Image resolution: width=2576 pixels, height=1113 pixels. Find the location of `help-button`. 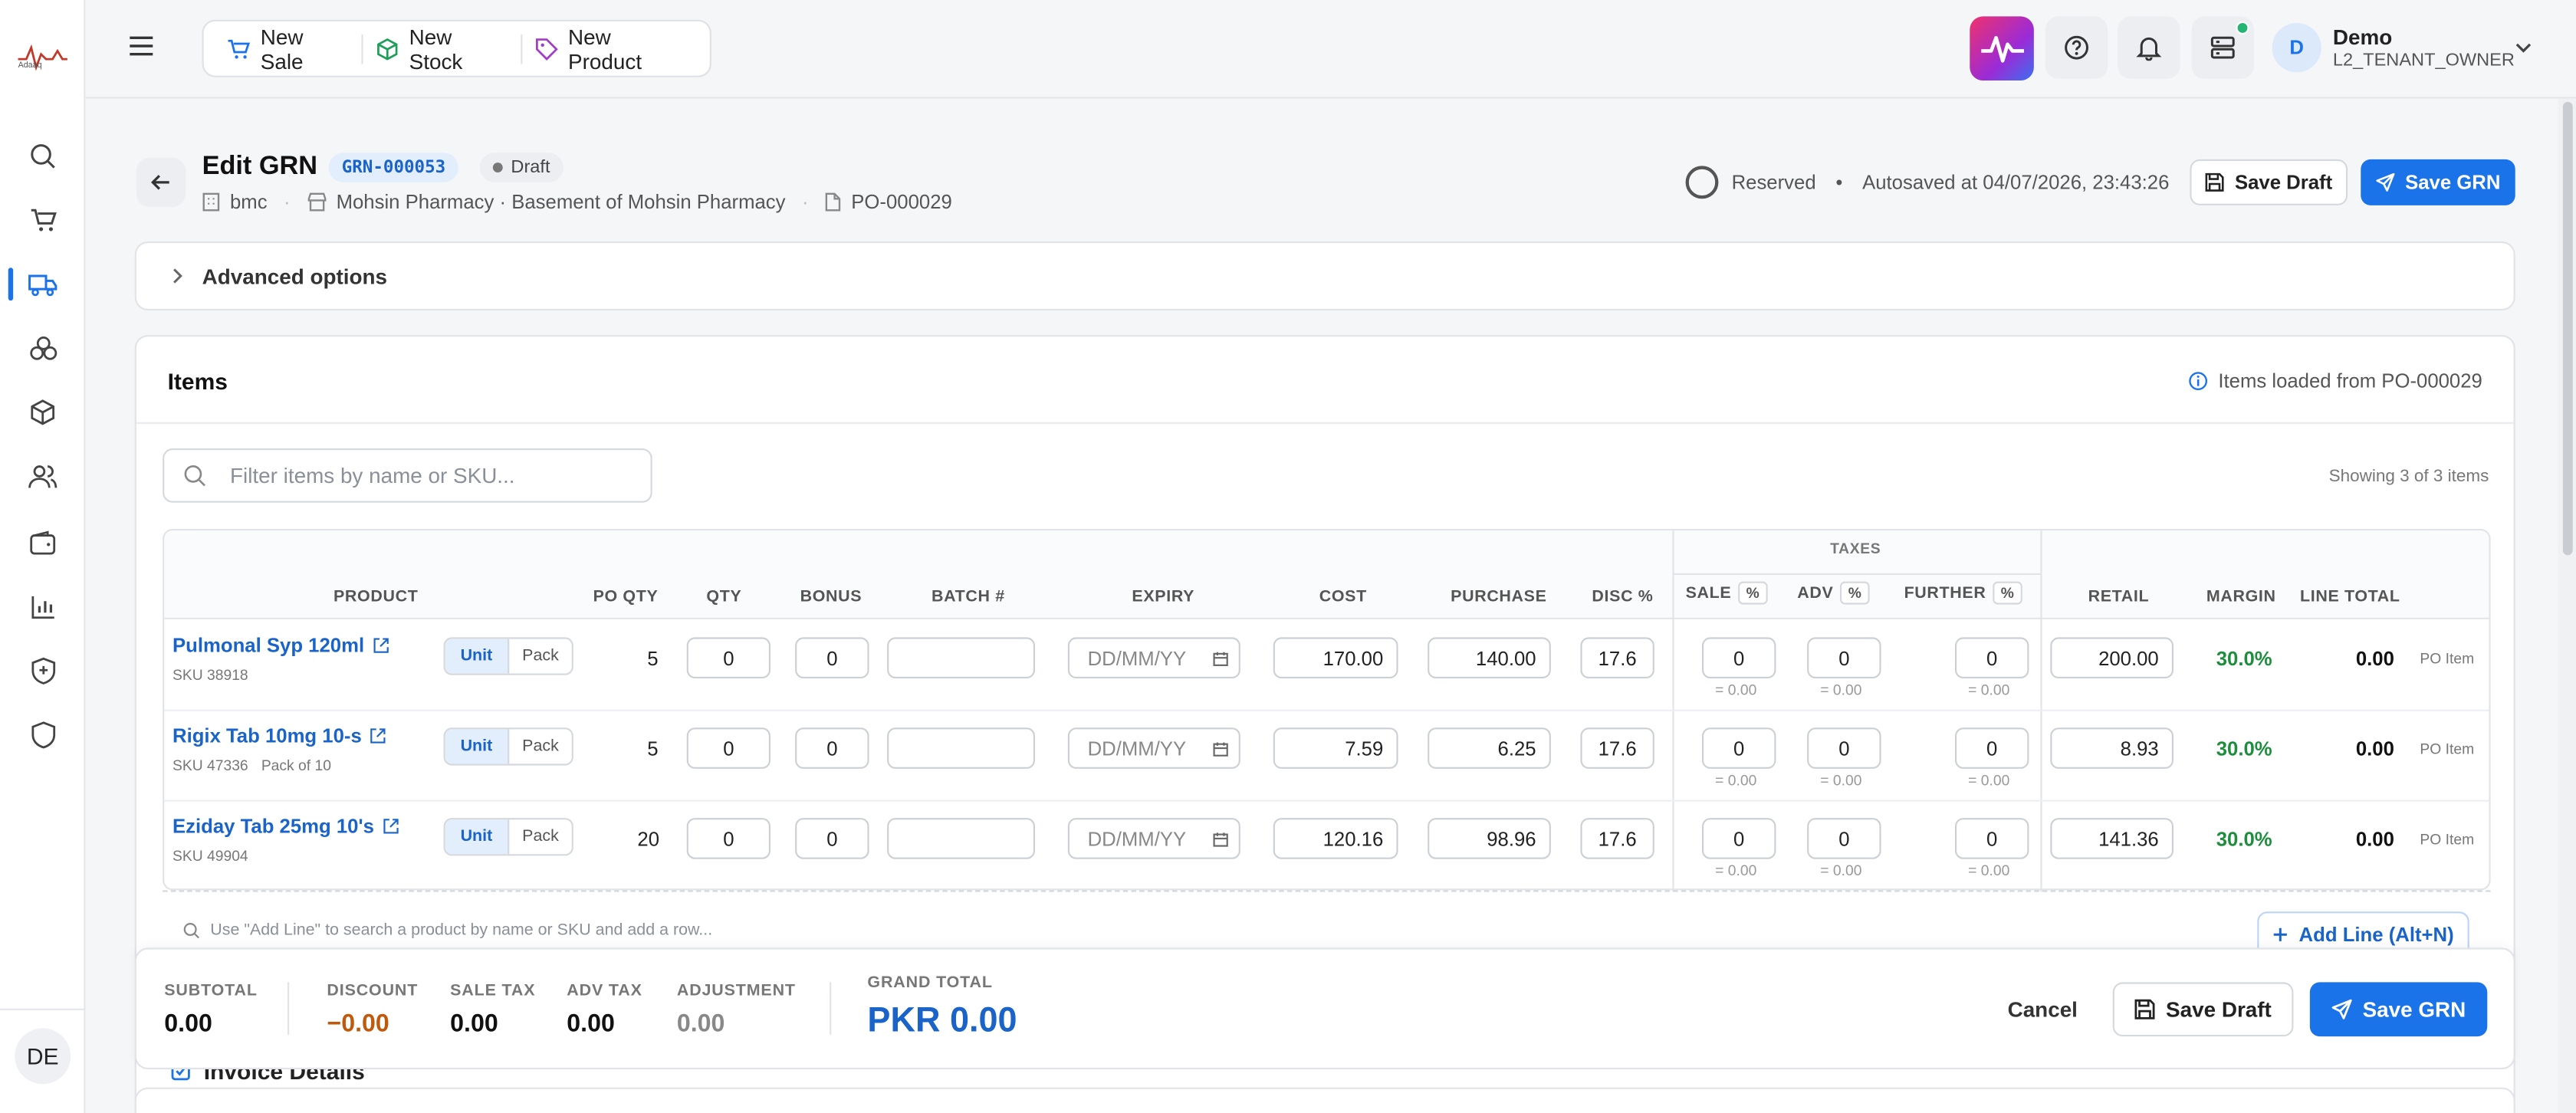

help-button is located at coordinates (2077, 47).